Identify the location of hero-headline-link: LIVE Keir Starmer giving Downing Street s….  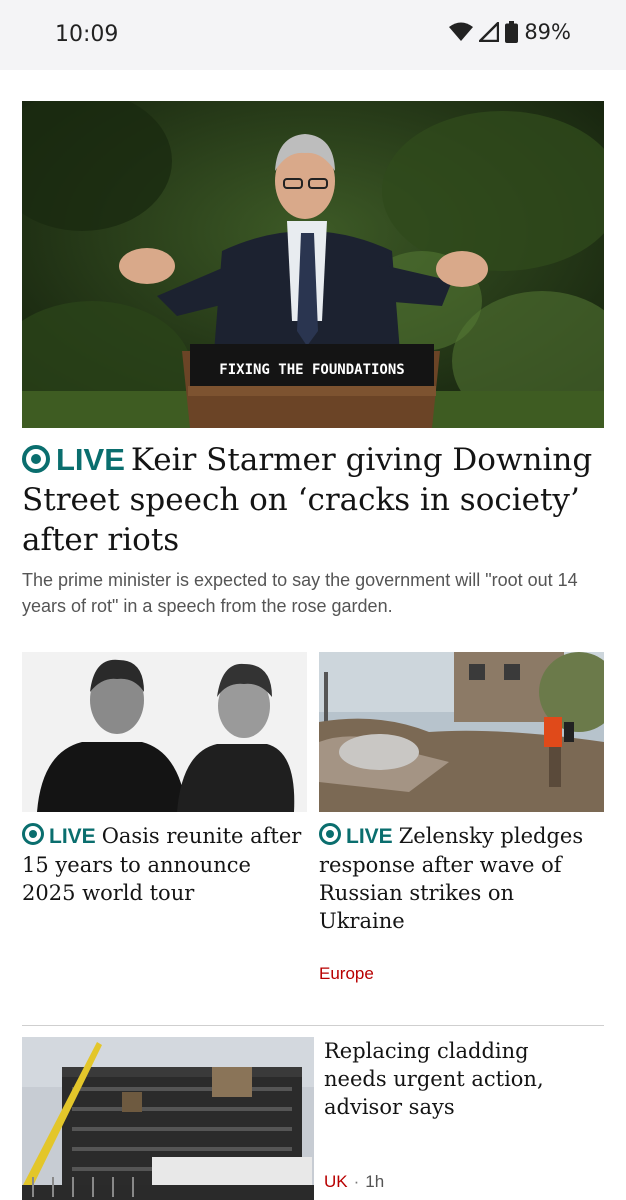
(314, 500).